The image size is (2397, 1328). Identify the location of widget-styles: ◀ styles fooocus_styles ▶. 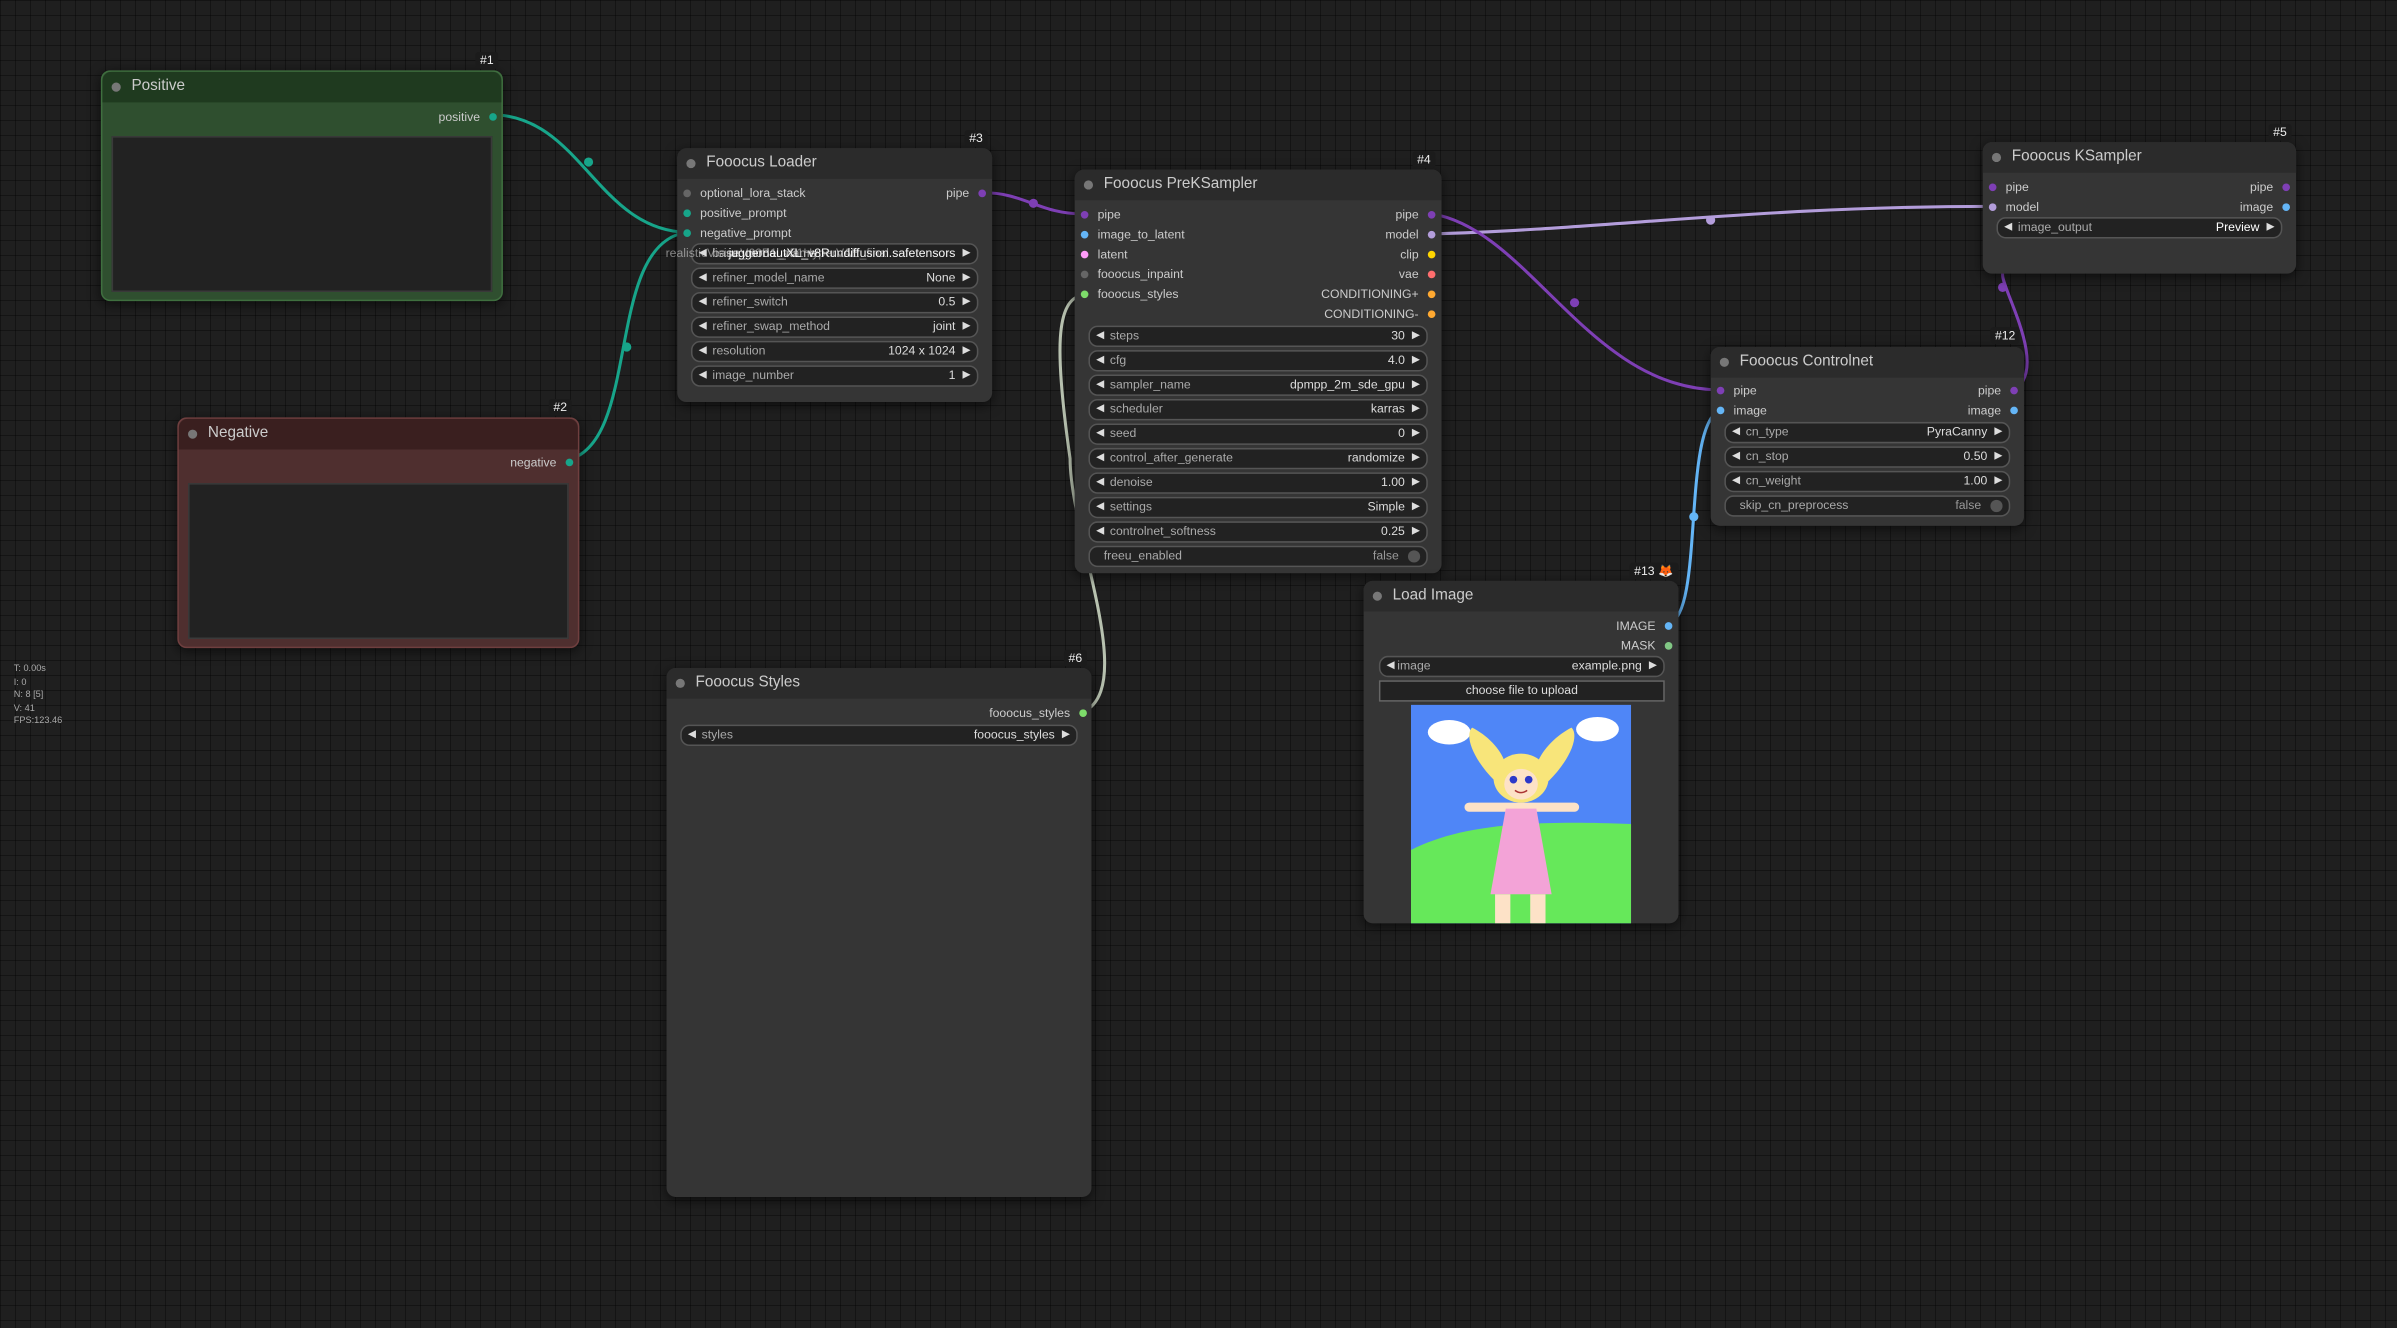
(879, 735).